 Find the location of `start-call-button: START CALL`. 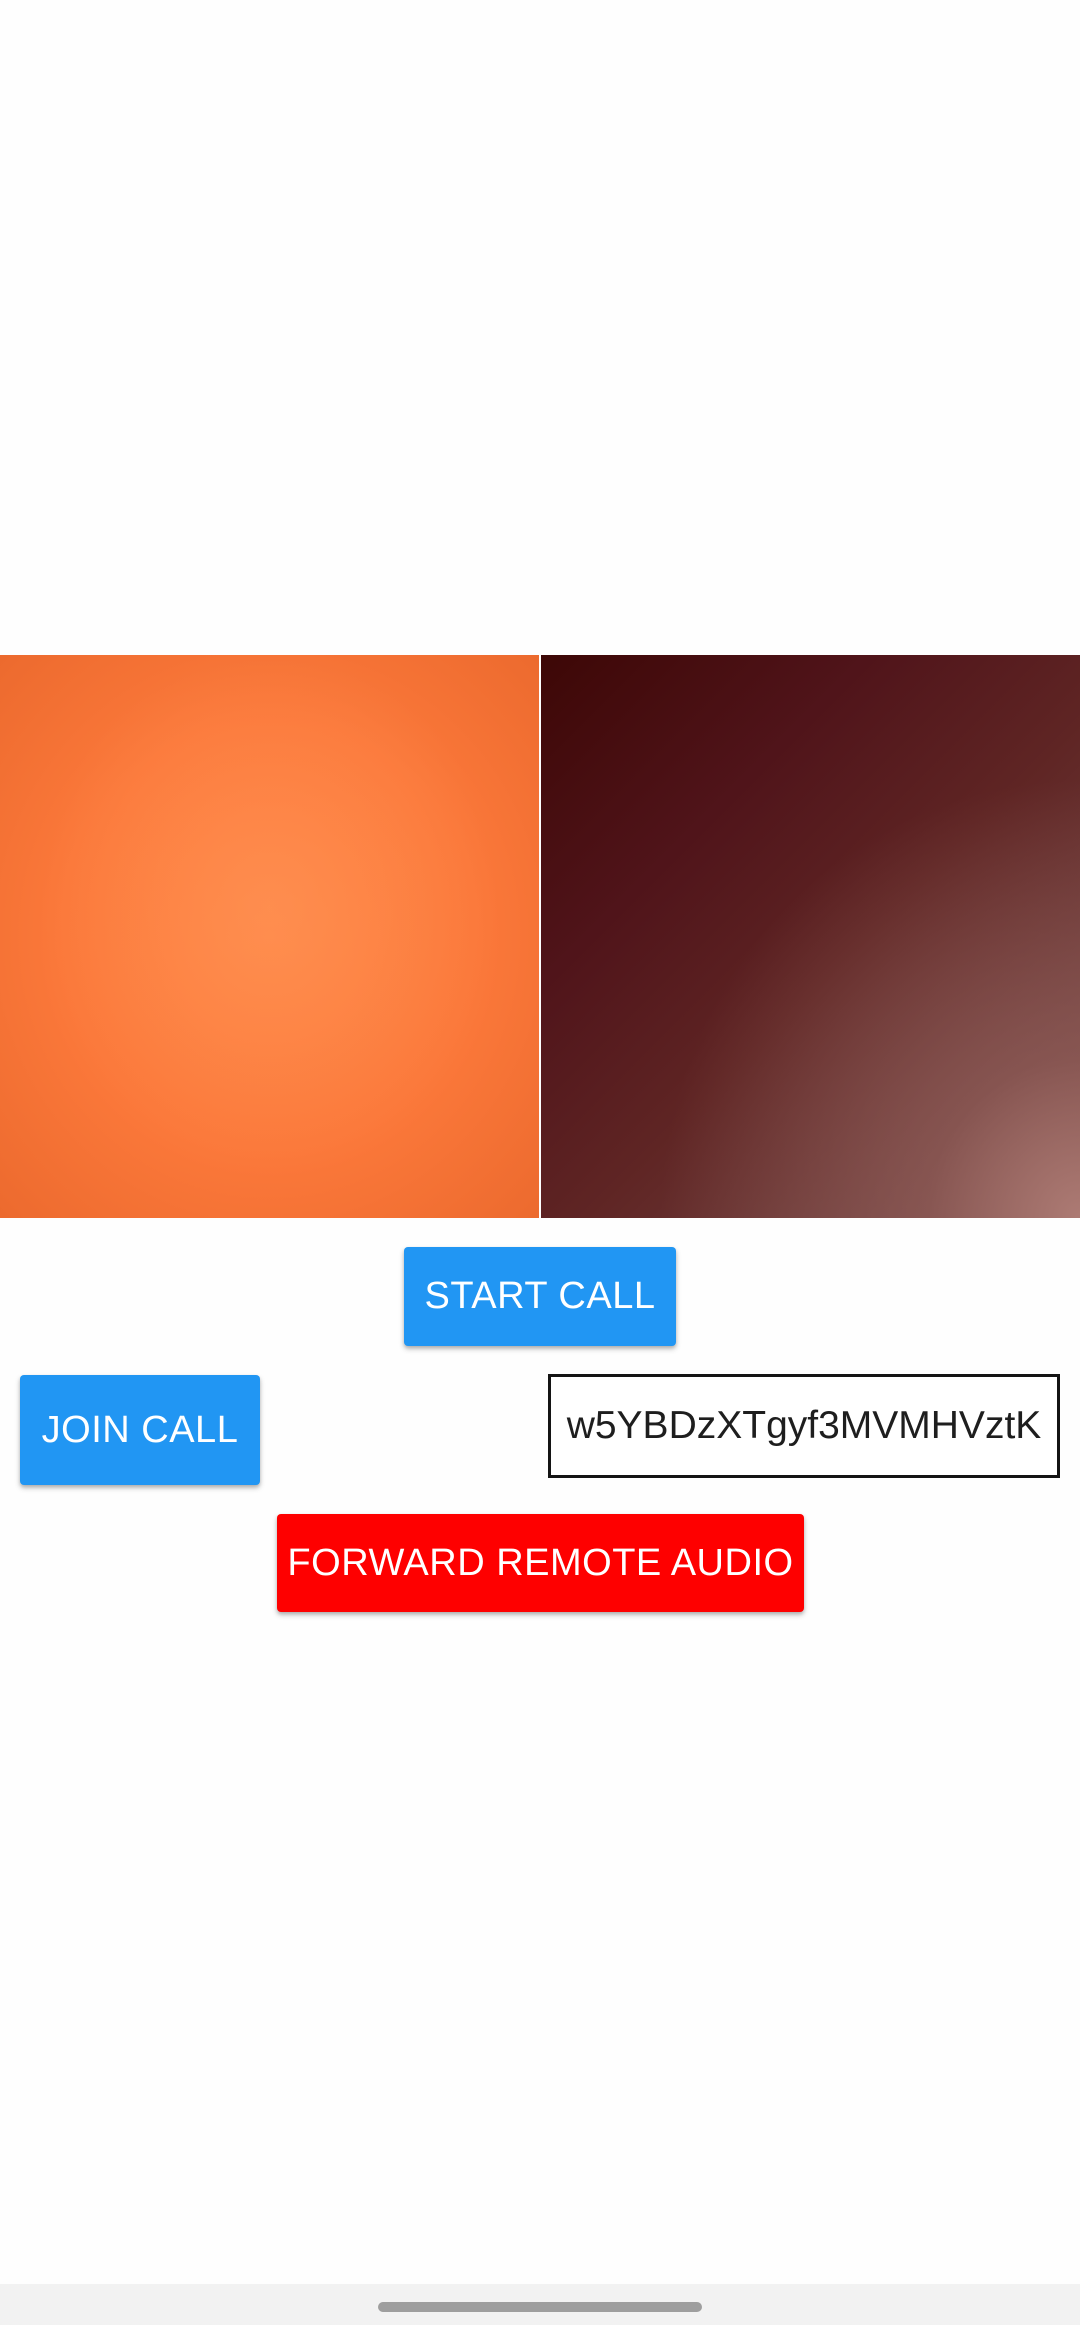

start-call-button: START CALL is located at coordinates (540, 1296).